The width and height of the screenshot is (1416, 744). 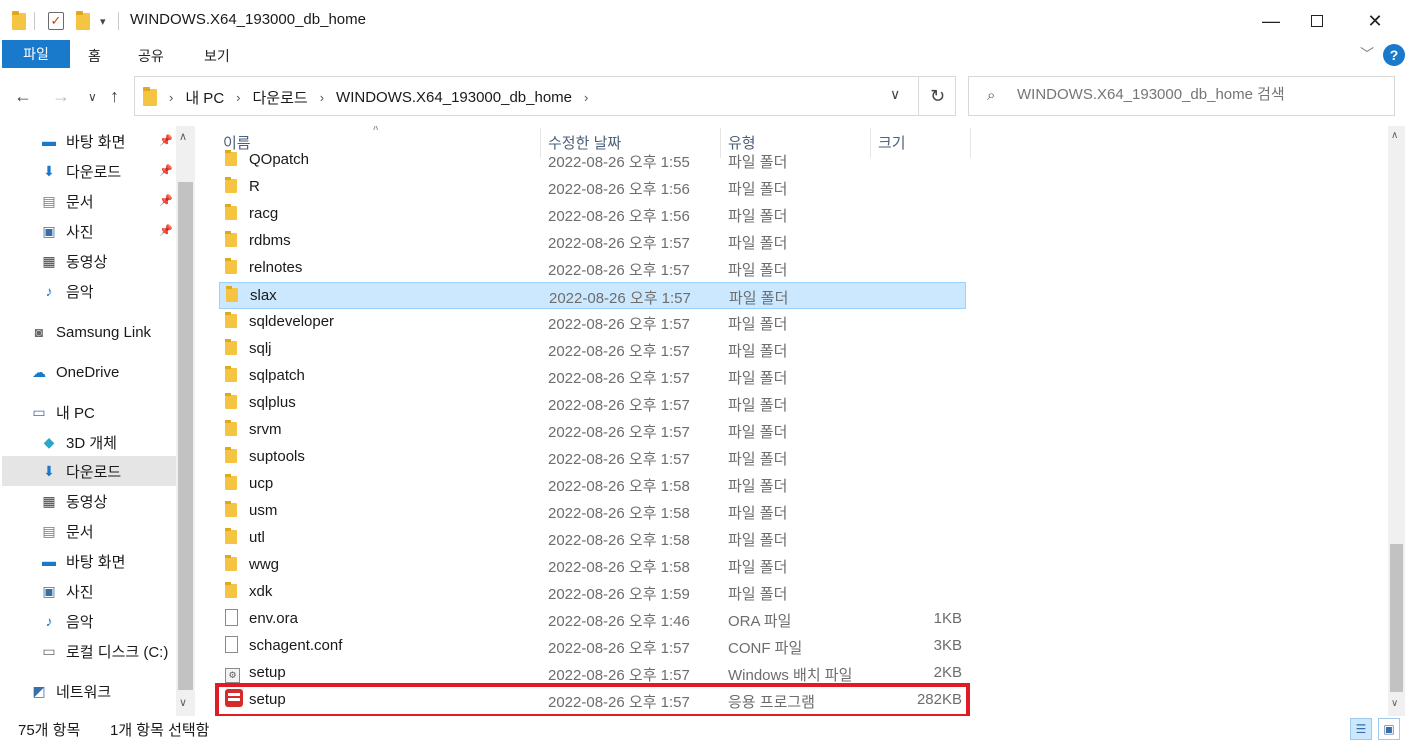 What do you see at coordinates (234, 700) in the screenshot?
I see `setup-exe-icon` at bounding box center [234, 700].